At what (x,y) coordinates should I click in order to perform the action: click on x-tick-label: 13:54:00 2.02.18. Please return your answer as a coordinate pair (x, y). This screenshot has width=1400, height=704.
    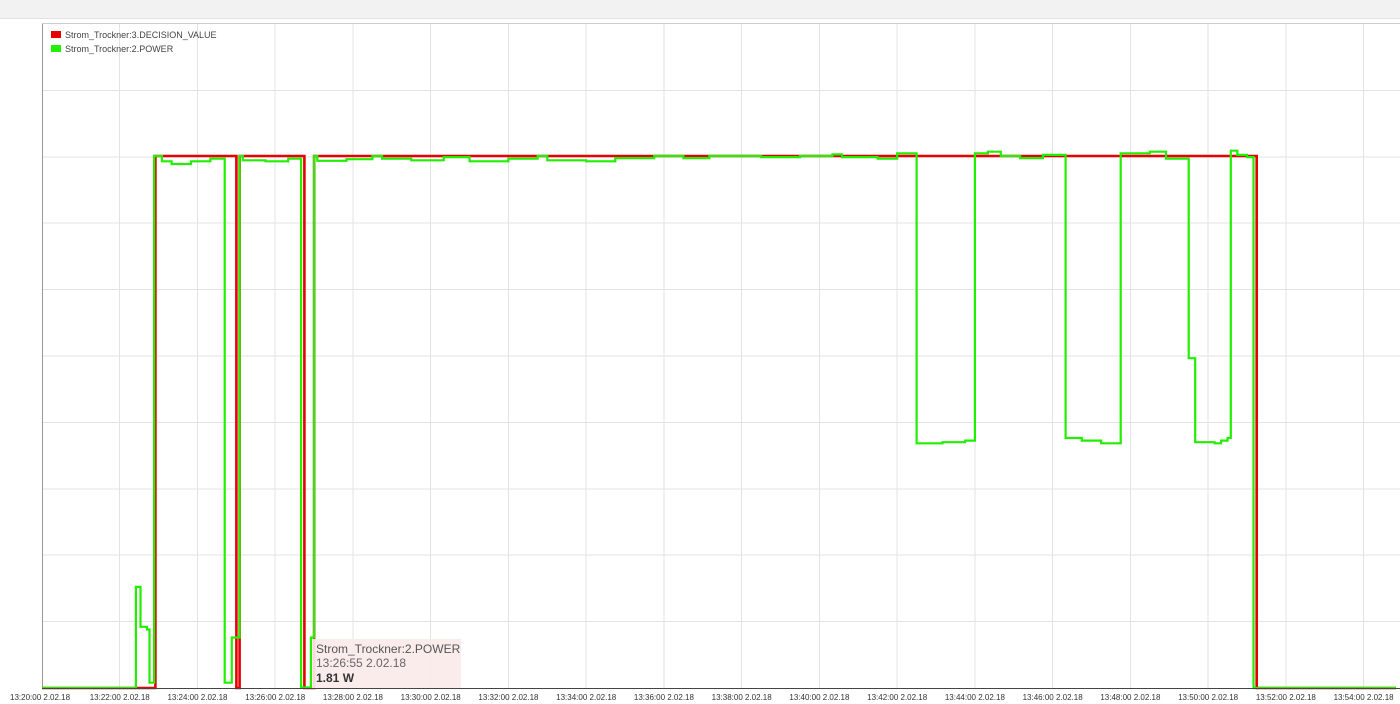
    Looking at the image, I should click on (1364, 697).